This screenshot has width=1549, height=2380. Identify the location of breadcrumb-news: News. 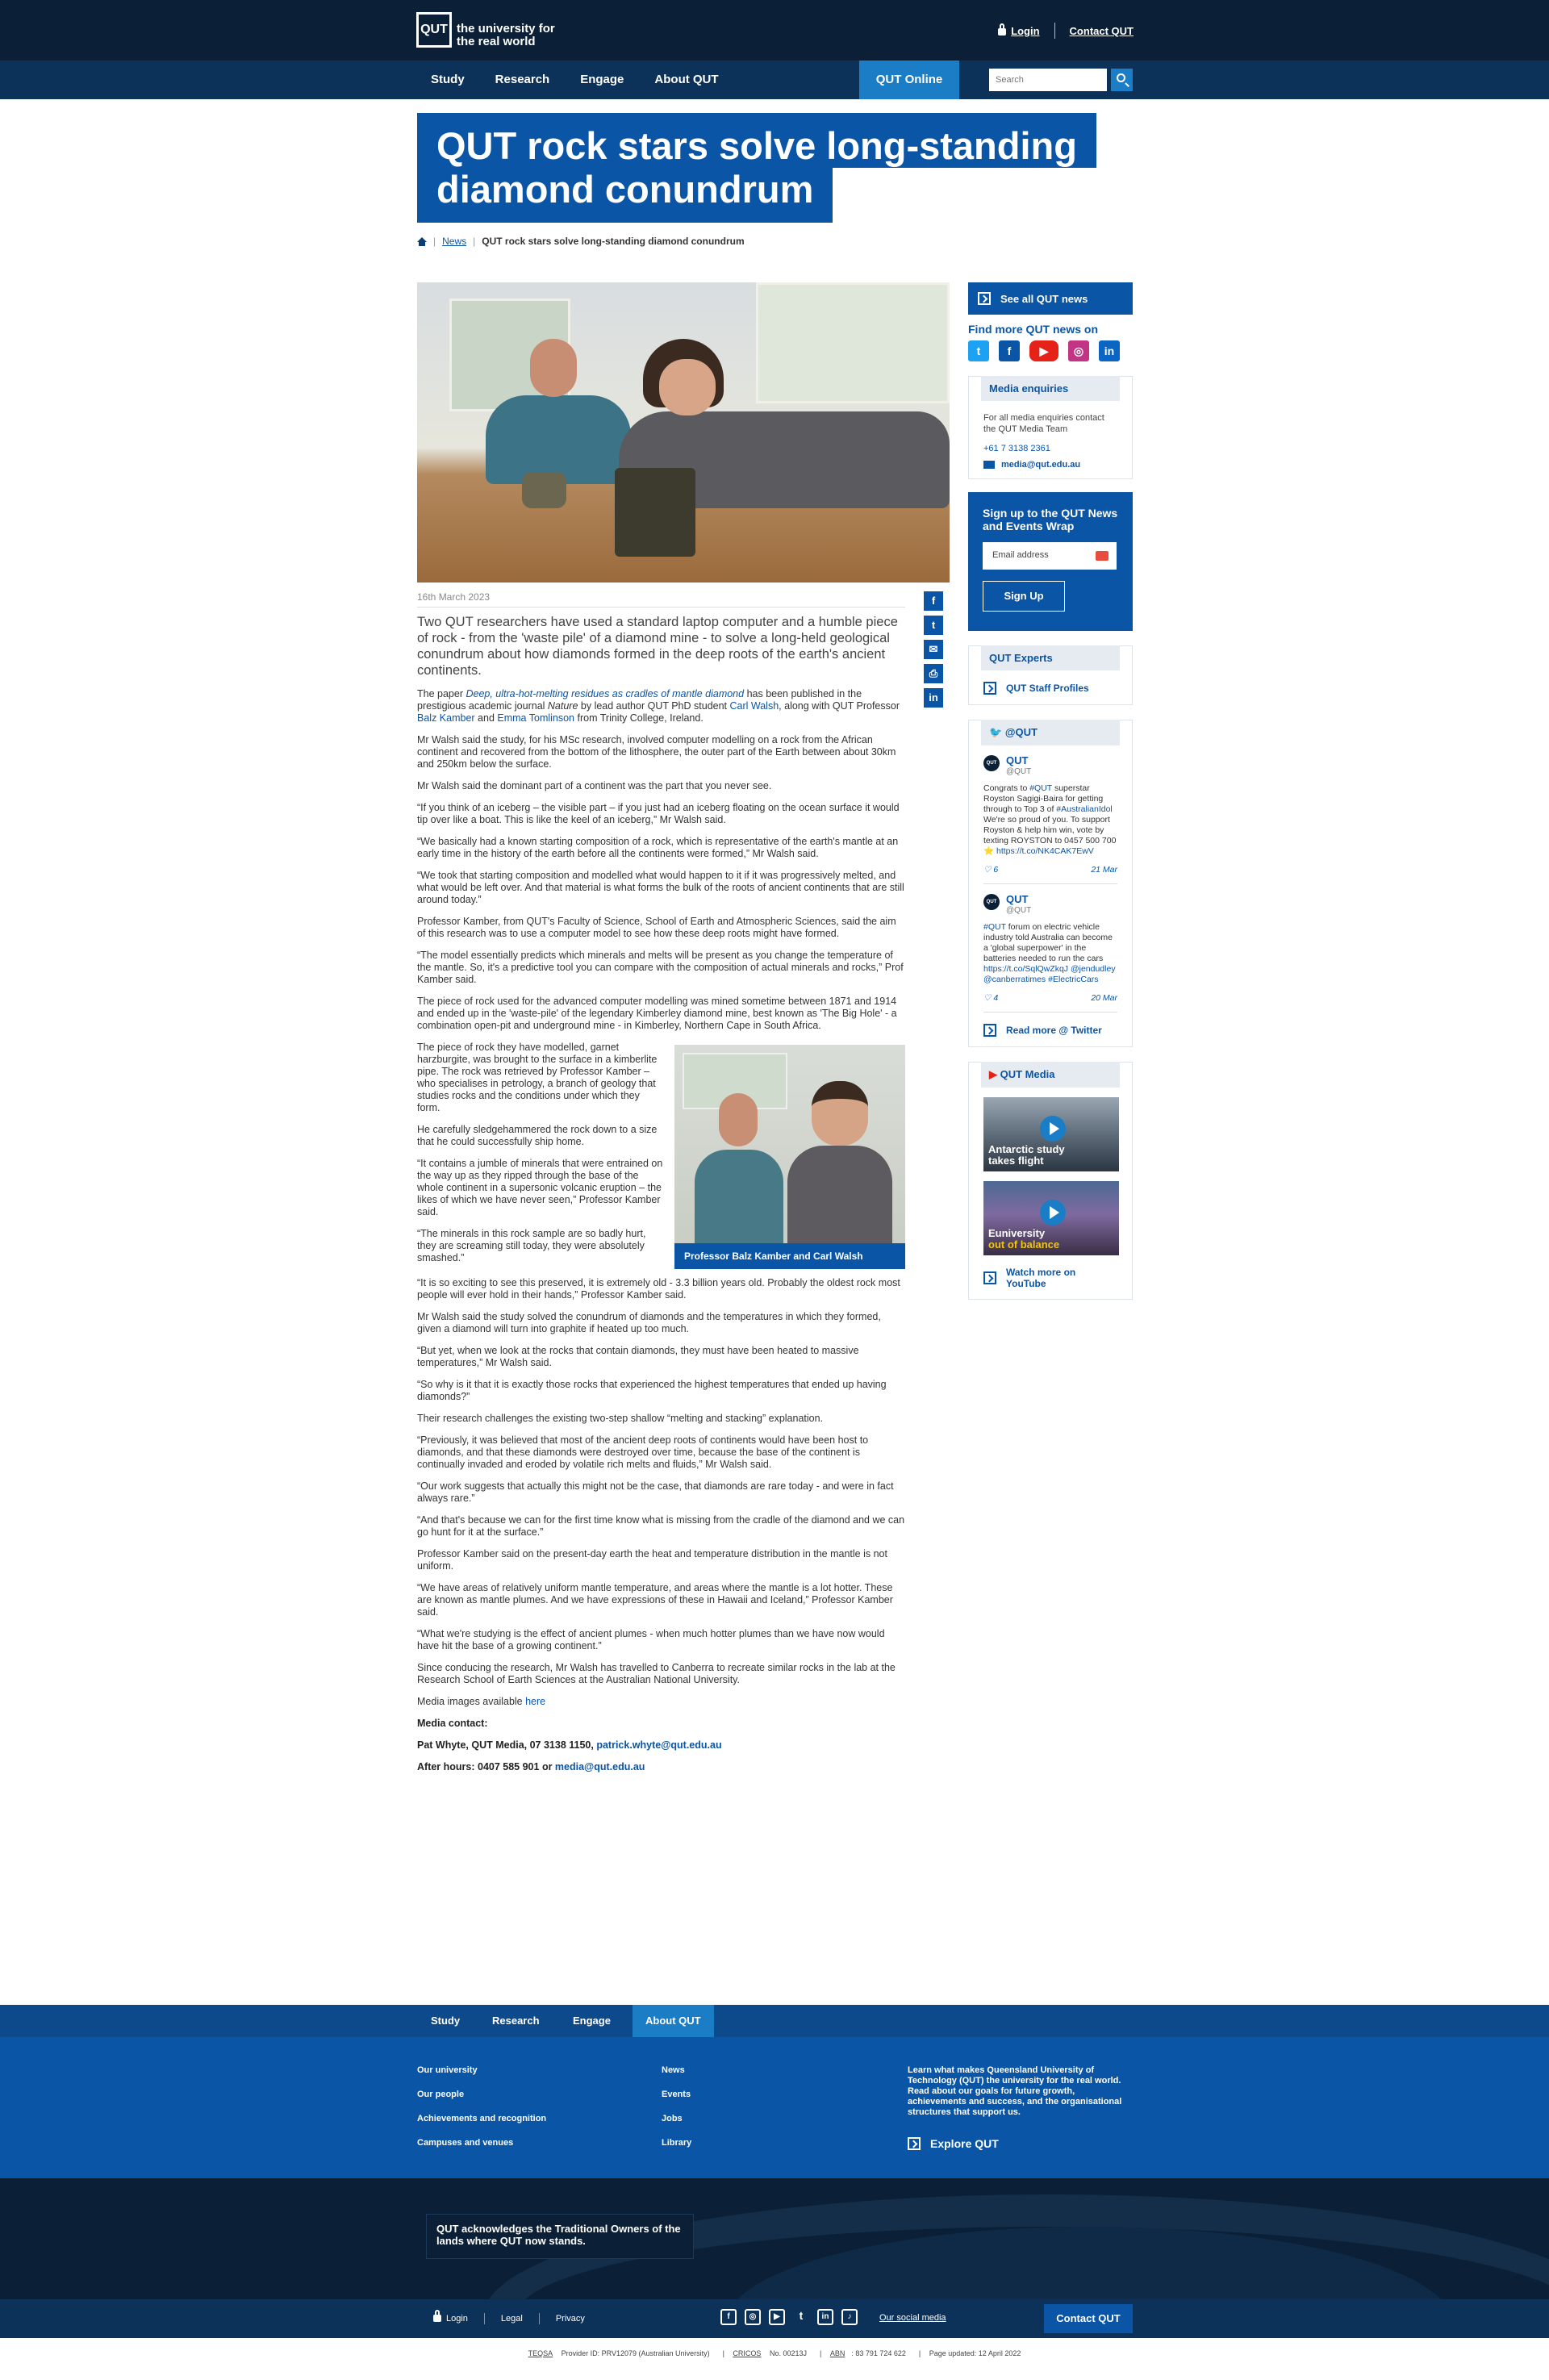
(454, 242).